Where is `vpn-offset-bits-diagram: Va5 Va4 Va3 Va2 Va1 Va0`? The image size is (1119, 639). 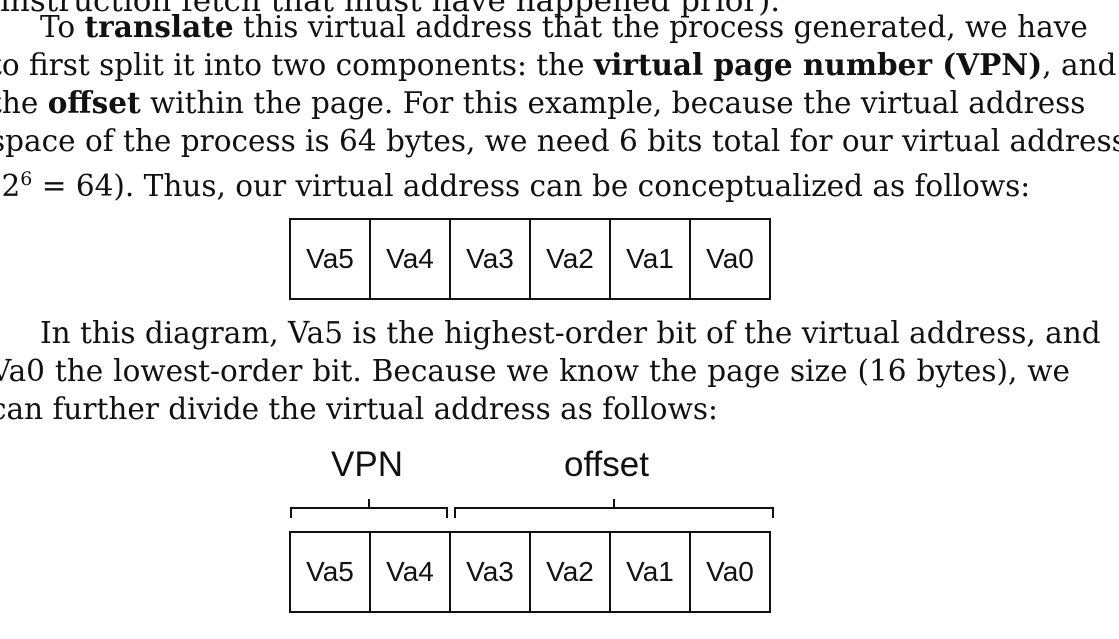 vpn-offset-bits-diagram: Va5 Va4 Va3 Va2 Va1 Va0 is located at coordinates (530, 572).